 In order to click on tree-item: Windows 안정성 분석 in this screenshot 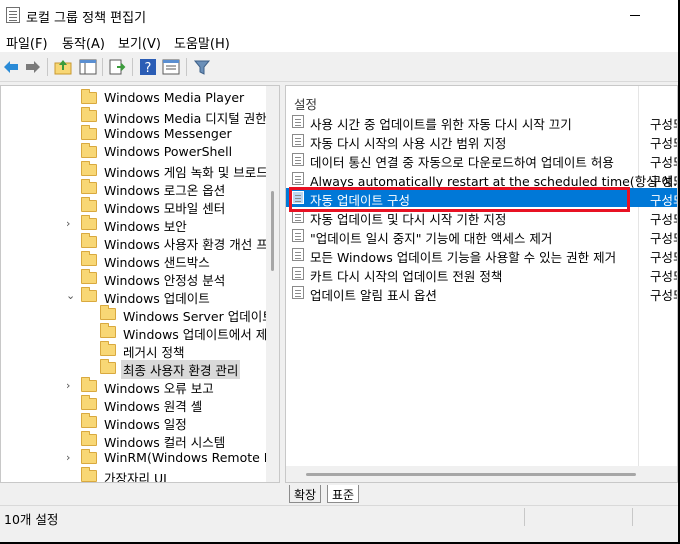, I will do `click(133, 278)`.